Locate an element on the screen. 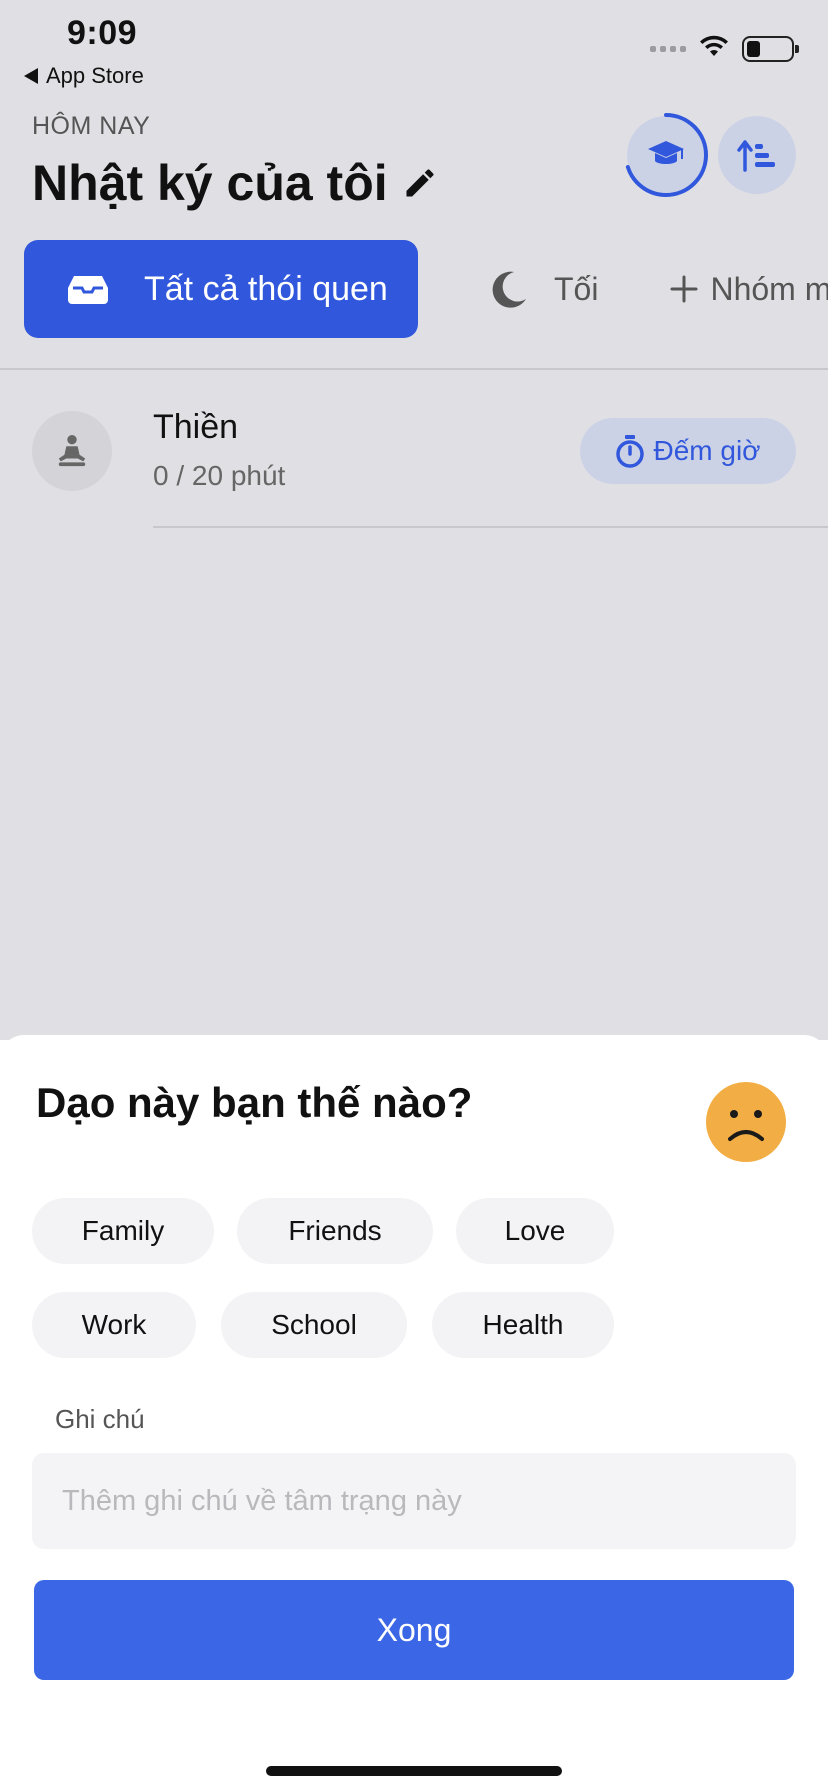  tab-all-habits: Tất cả thói quen is located at coordinates (221, 289).